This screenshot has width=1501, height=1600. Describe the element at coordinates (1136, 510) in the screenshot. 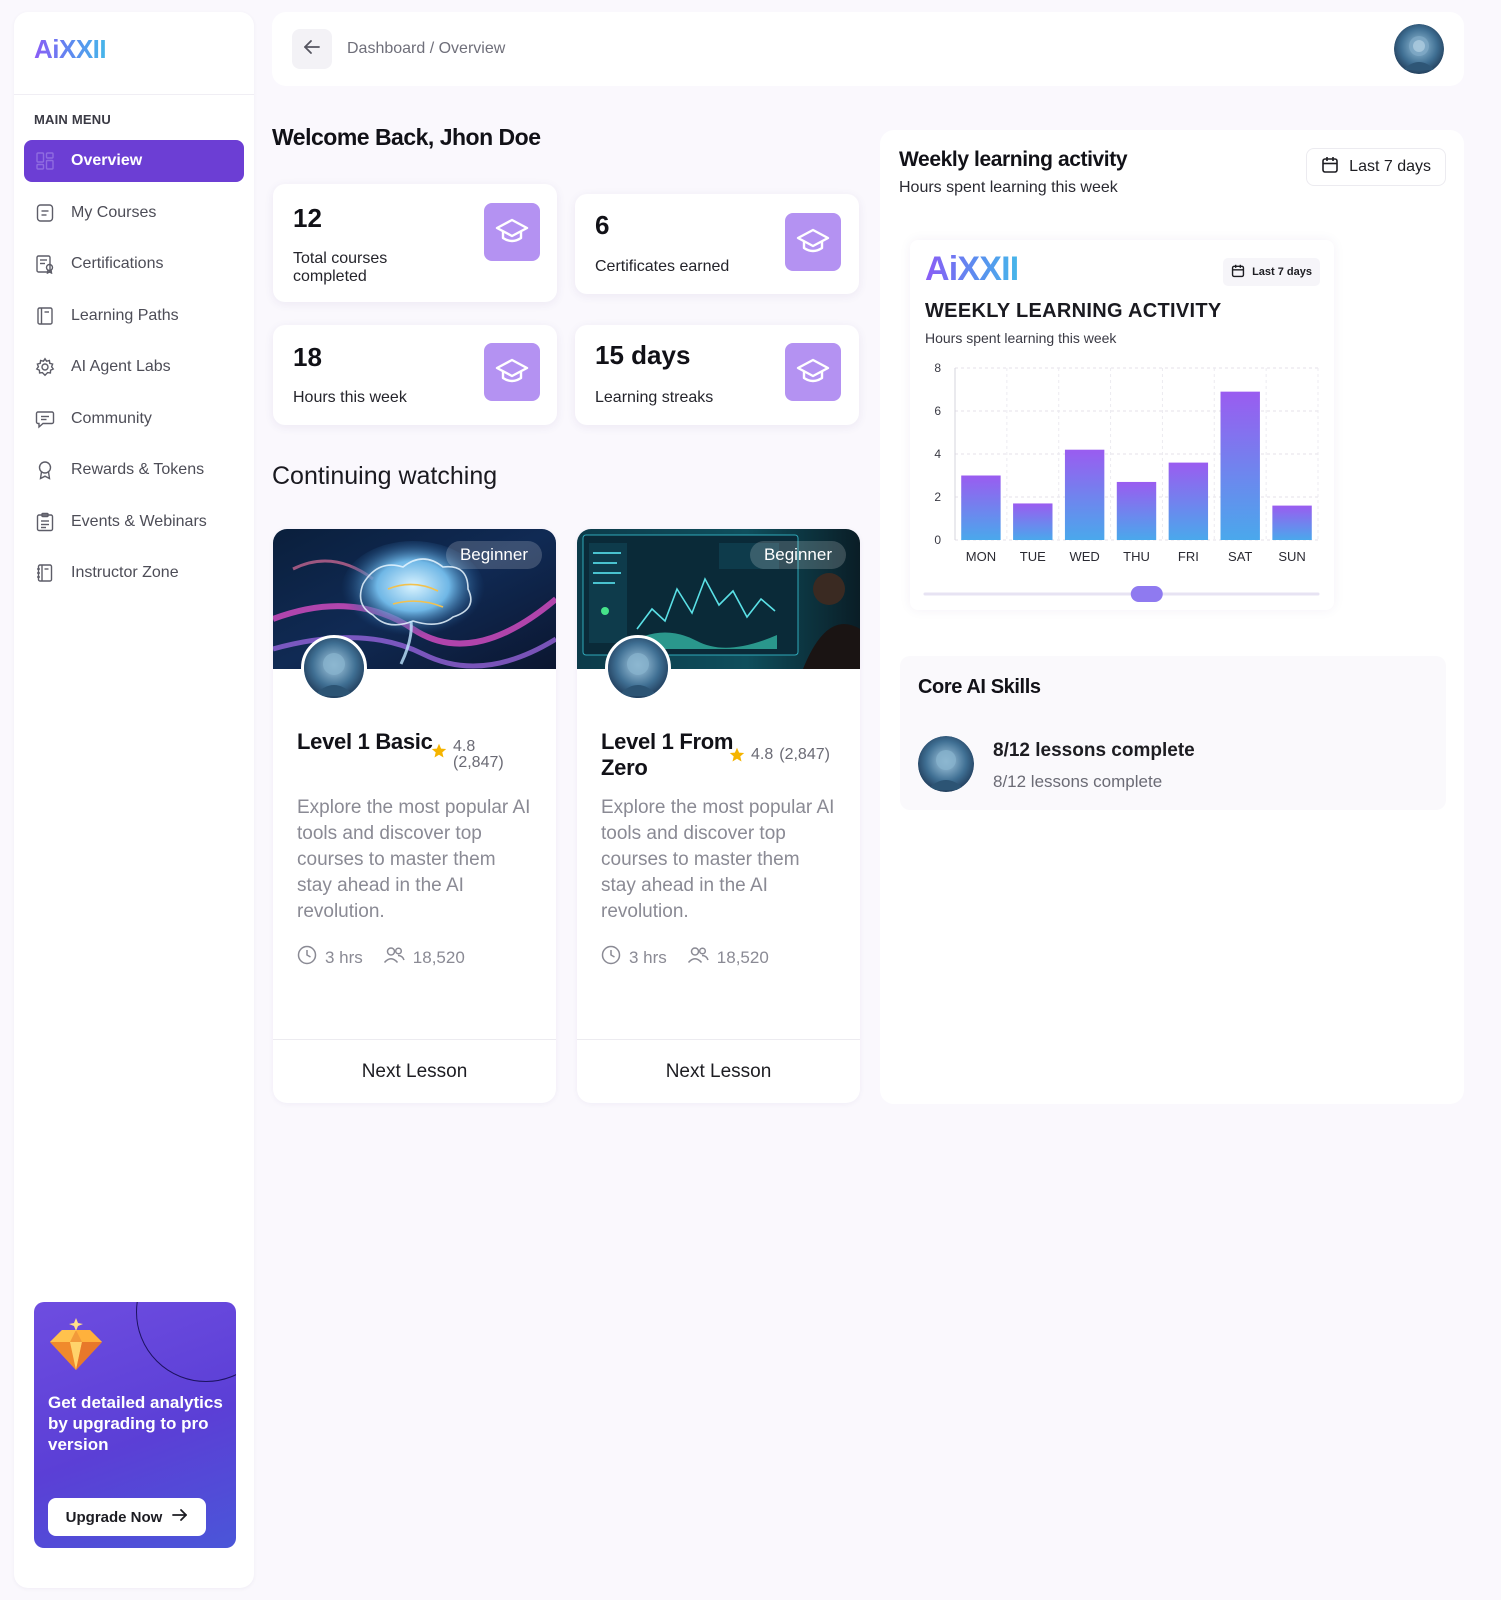

I see `bar-thu` at that location.